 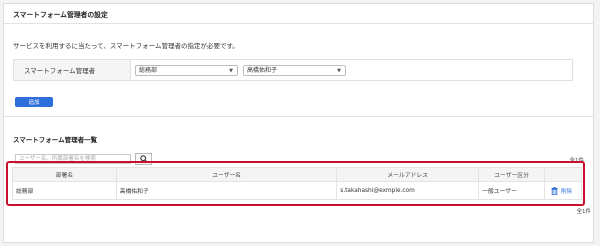 What do you see at coordinates (351, 70) in the screenshot?
I see `admin-field: 総務部 ▼ 高橋佑和子 ▼` at bounding box center [351, 70].